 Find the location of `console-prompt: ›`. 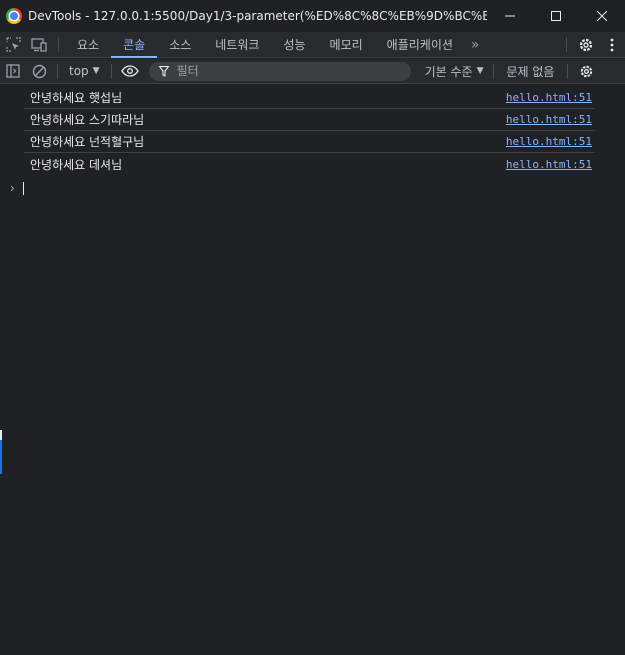

console-prompt: › is located at coordinates (17, 188).